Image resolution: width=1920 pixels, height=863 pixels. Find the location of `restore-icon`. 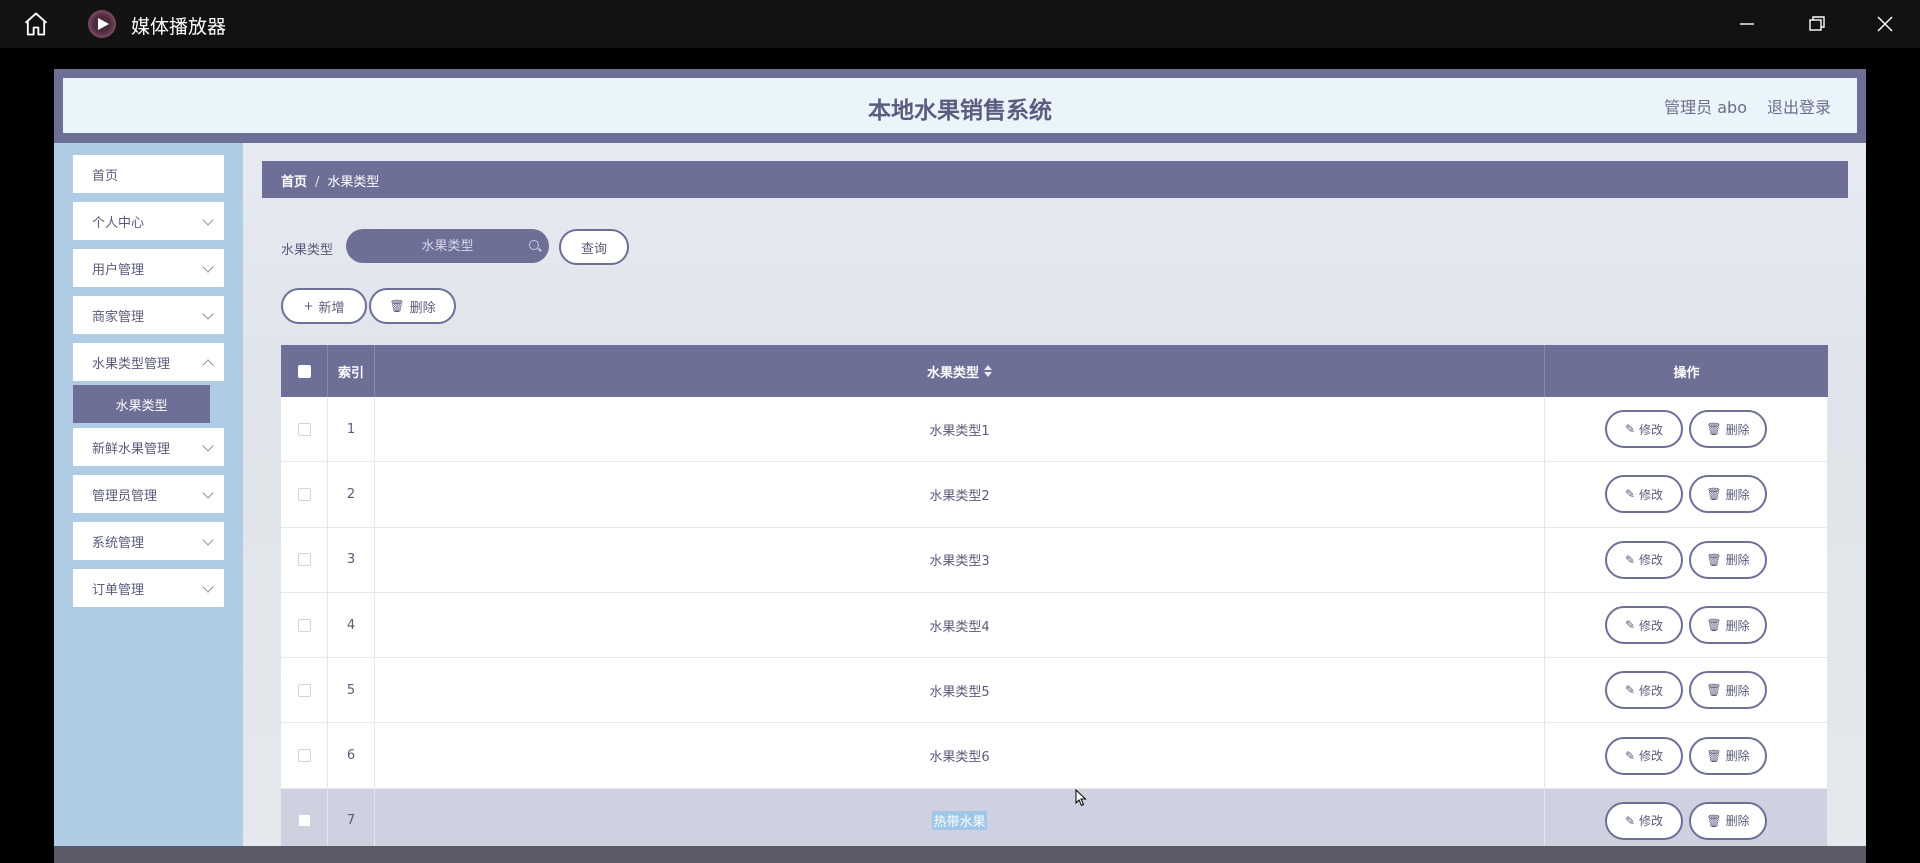

restore-icon is located at coordinates (1816, 24).